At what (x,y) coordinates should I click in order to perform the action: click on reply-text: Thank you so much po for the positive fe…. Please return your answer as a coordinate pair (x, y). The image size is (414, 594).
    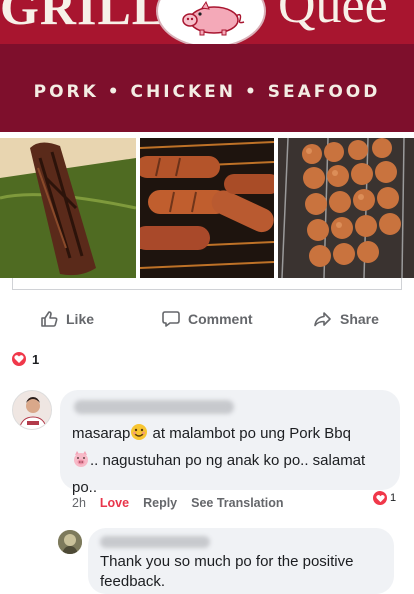
    Looking at the image, I should click on (227, 571).